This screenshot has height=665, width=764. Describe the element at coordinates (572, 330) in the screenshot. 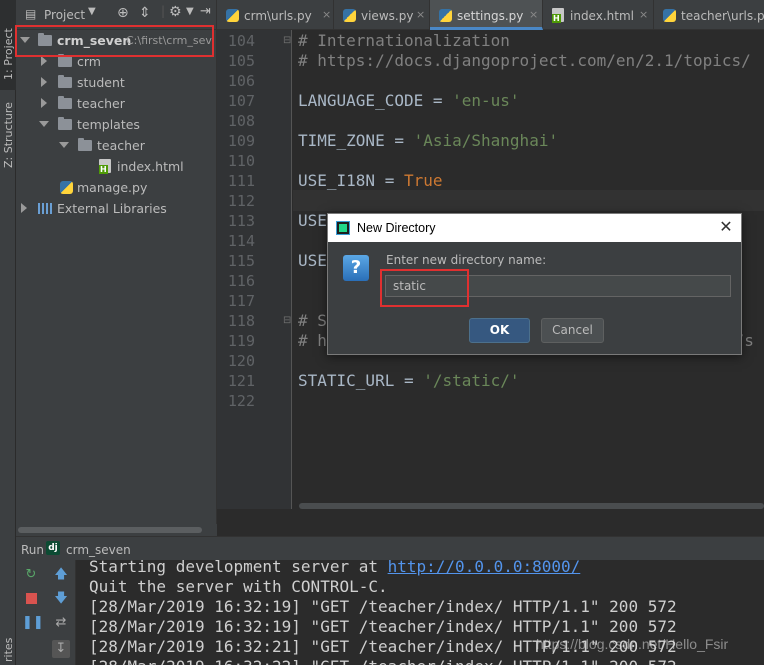

I see `cancel-button: Cancel` at that location.